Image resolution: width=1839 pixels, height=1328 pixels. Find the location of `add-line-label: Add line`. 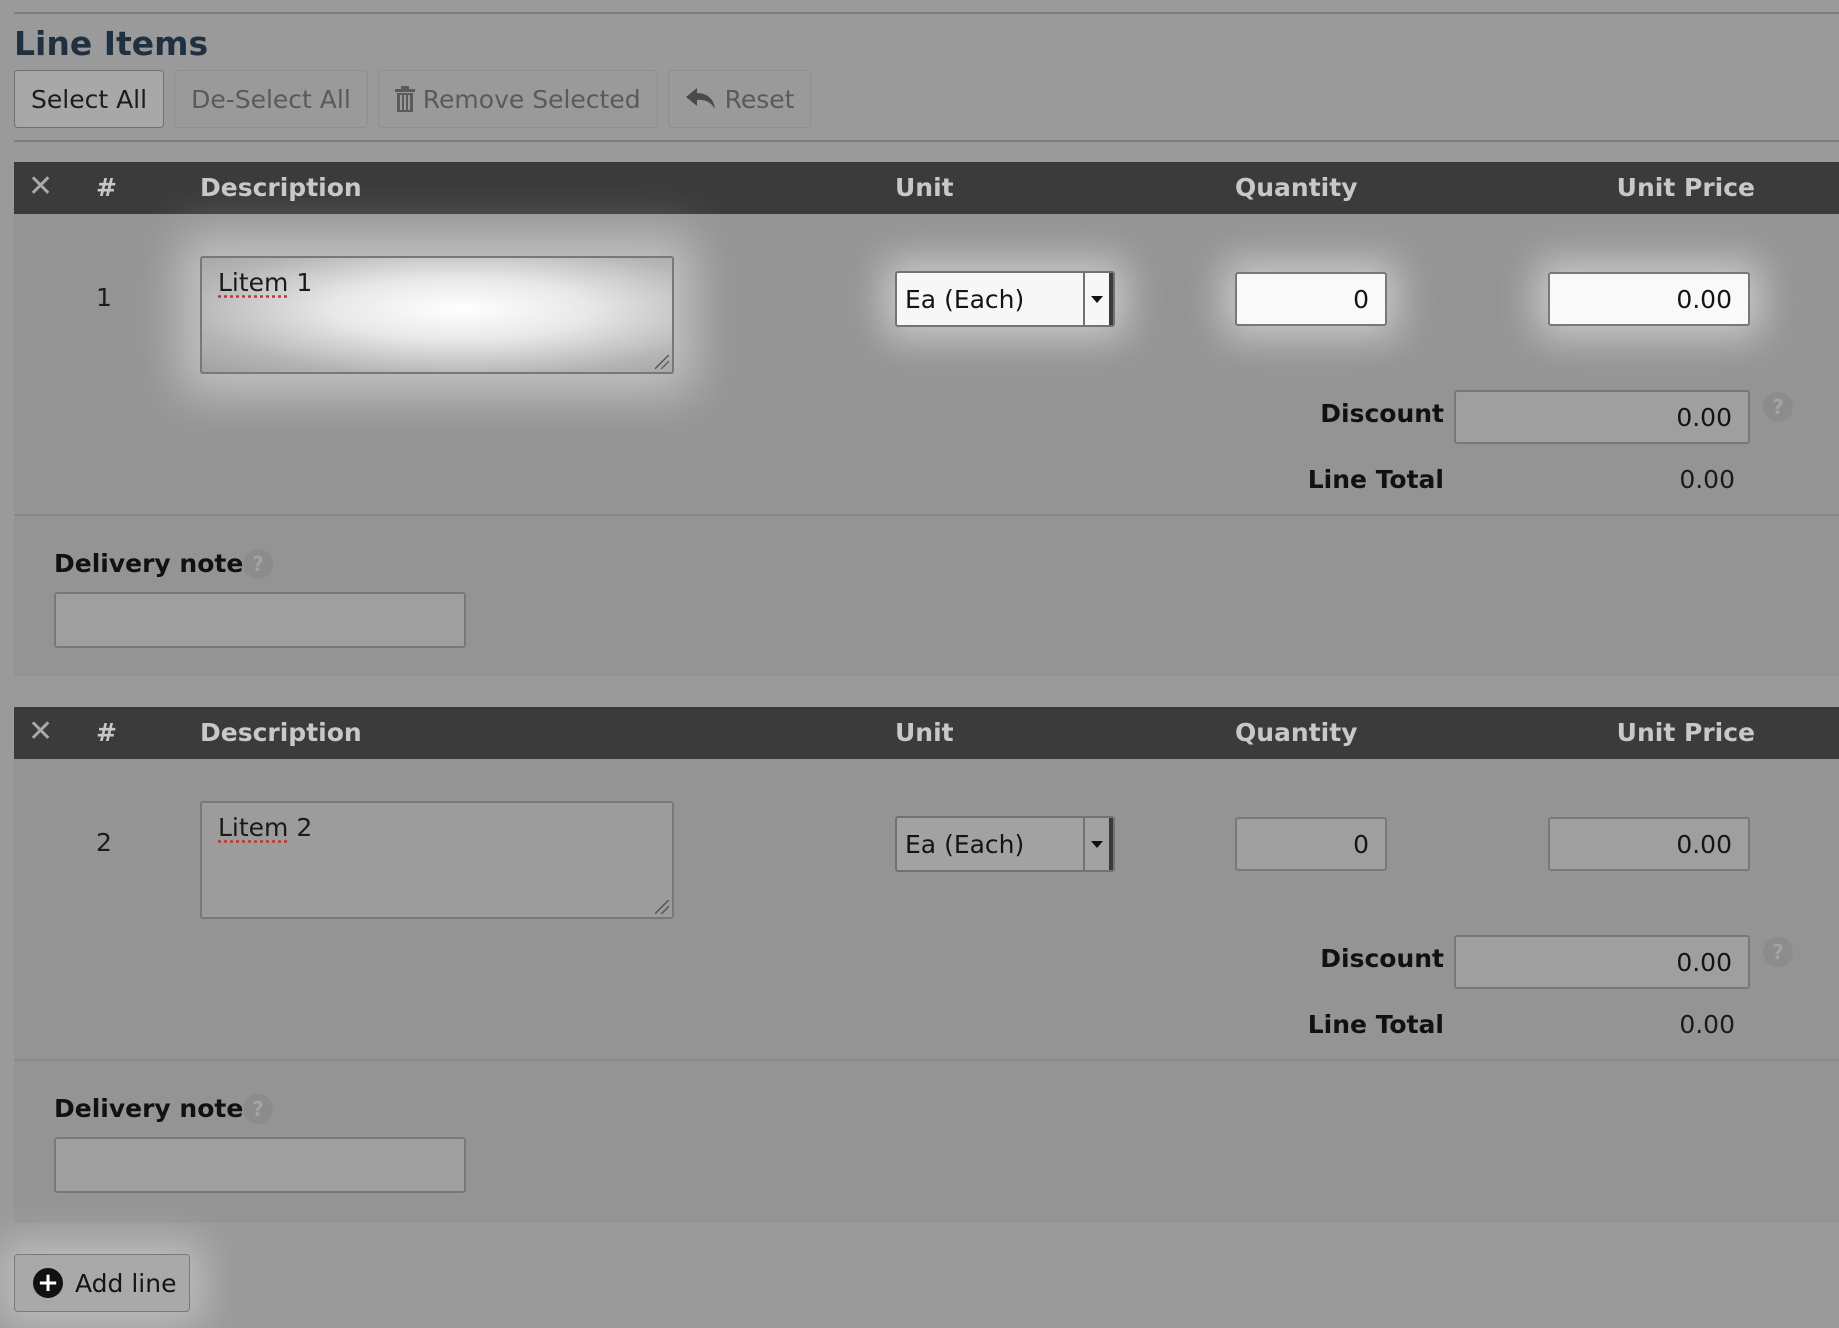

add-line-label: Add line is located at coordinates (126, 1283).